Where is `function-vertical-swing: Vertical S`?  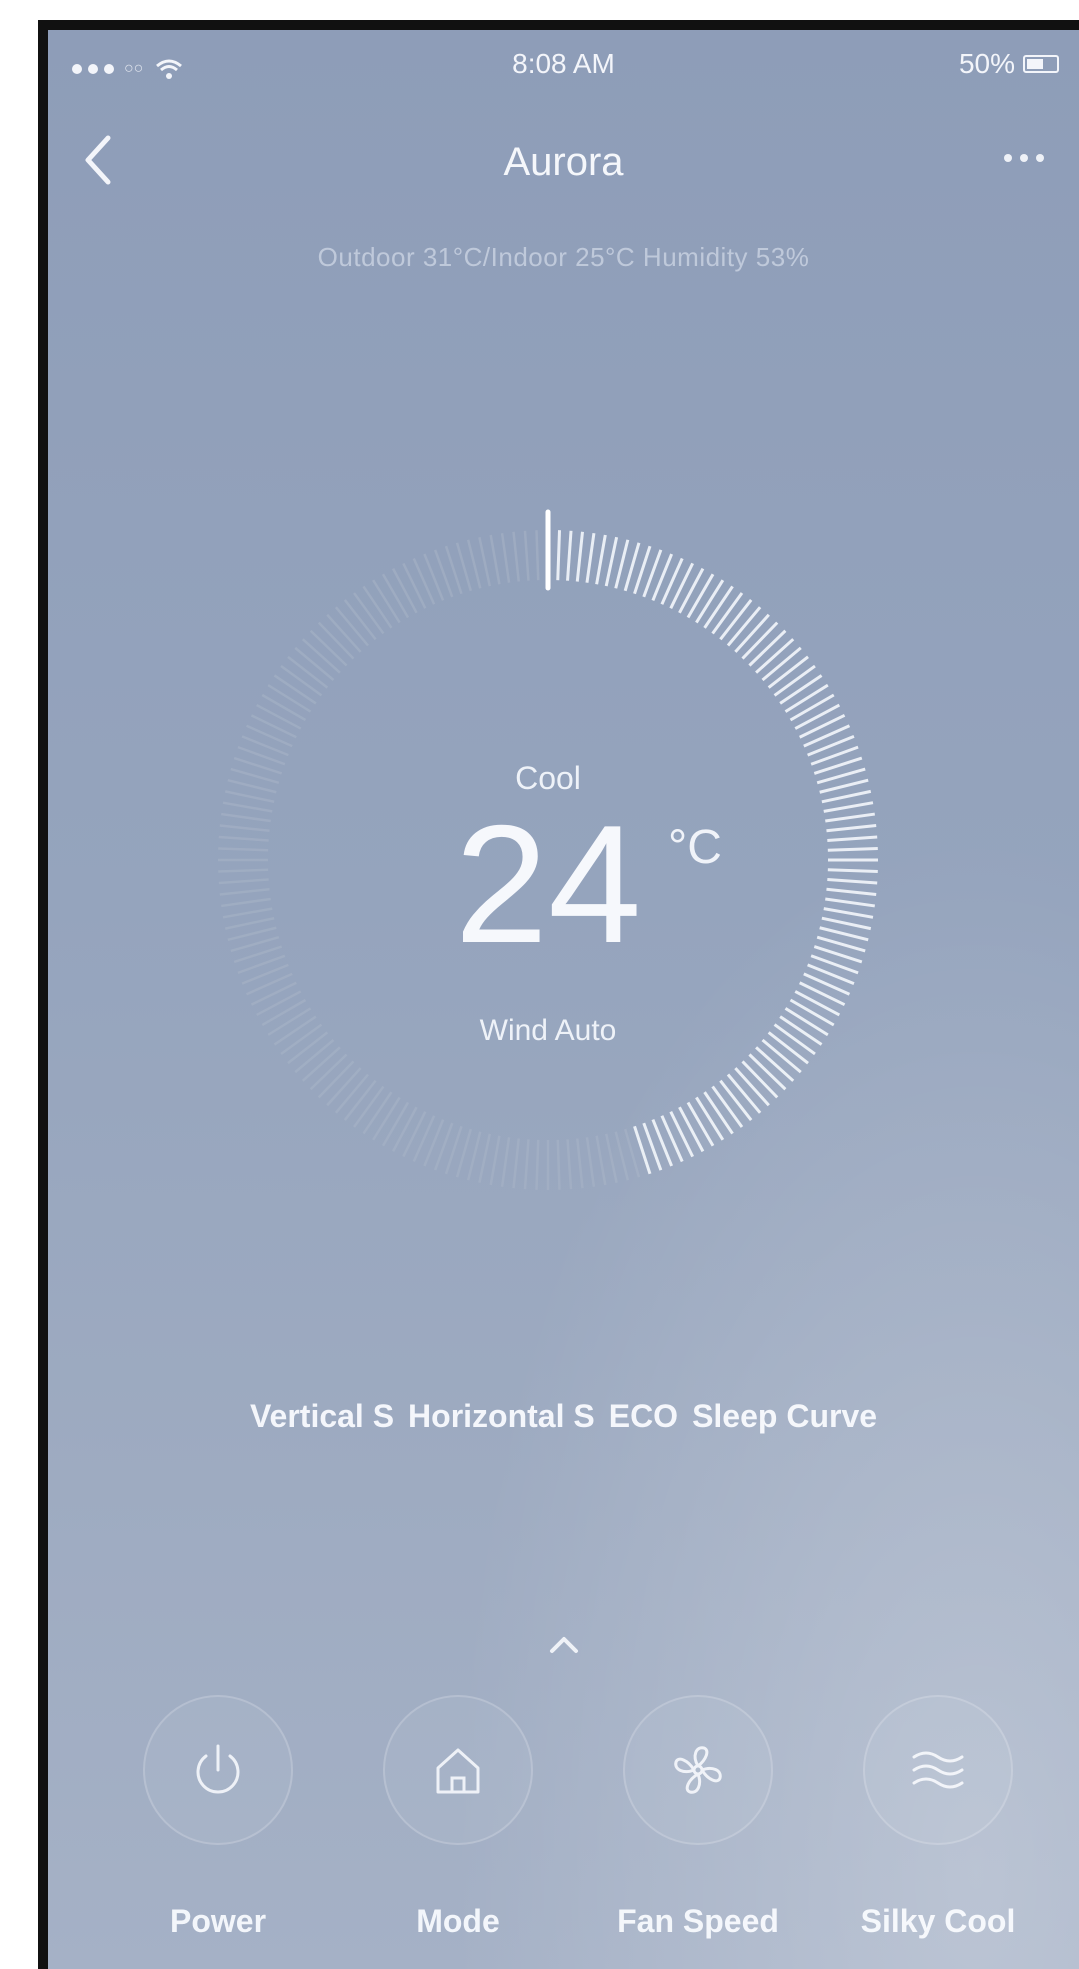 function-vertical-swing: Vertical S is located at coordinates (322, 1416).